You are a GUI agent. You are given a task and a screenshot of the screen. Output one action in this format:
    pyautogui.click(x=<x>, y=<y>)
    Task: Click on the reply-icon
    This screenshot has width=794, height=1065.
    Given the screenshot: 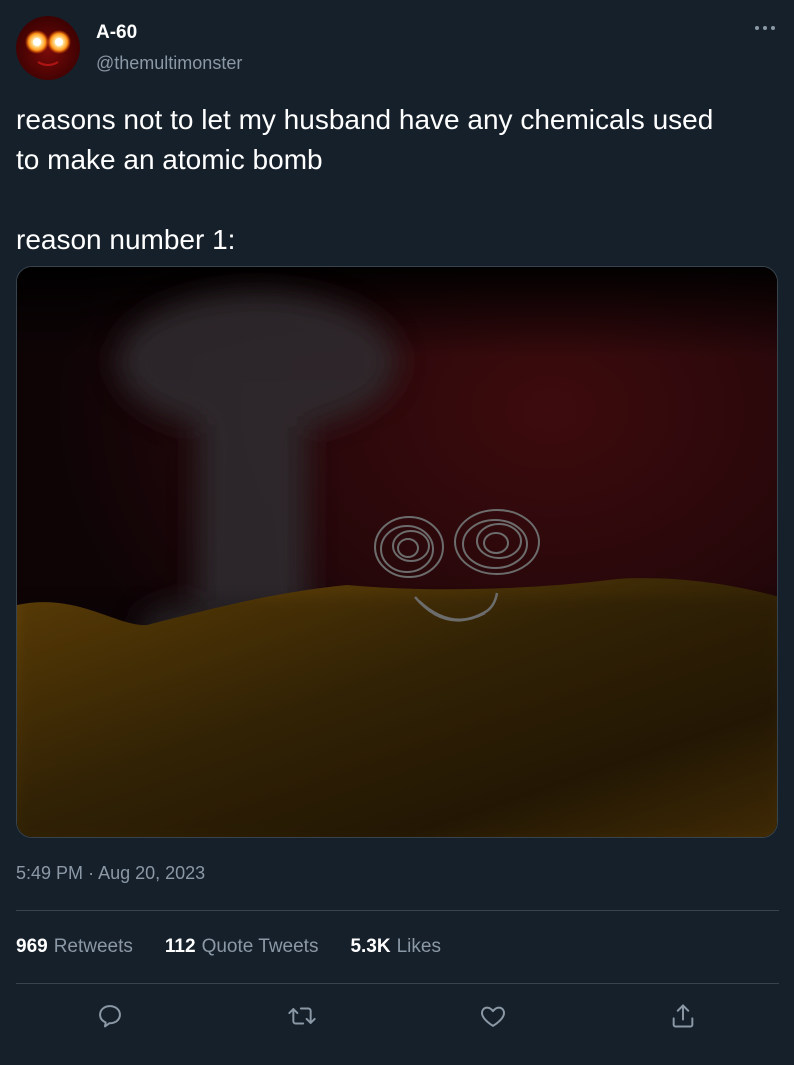 What is the action you would take?
    pyautogui.click(x=110, y=1016)
    